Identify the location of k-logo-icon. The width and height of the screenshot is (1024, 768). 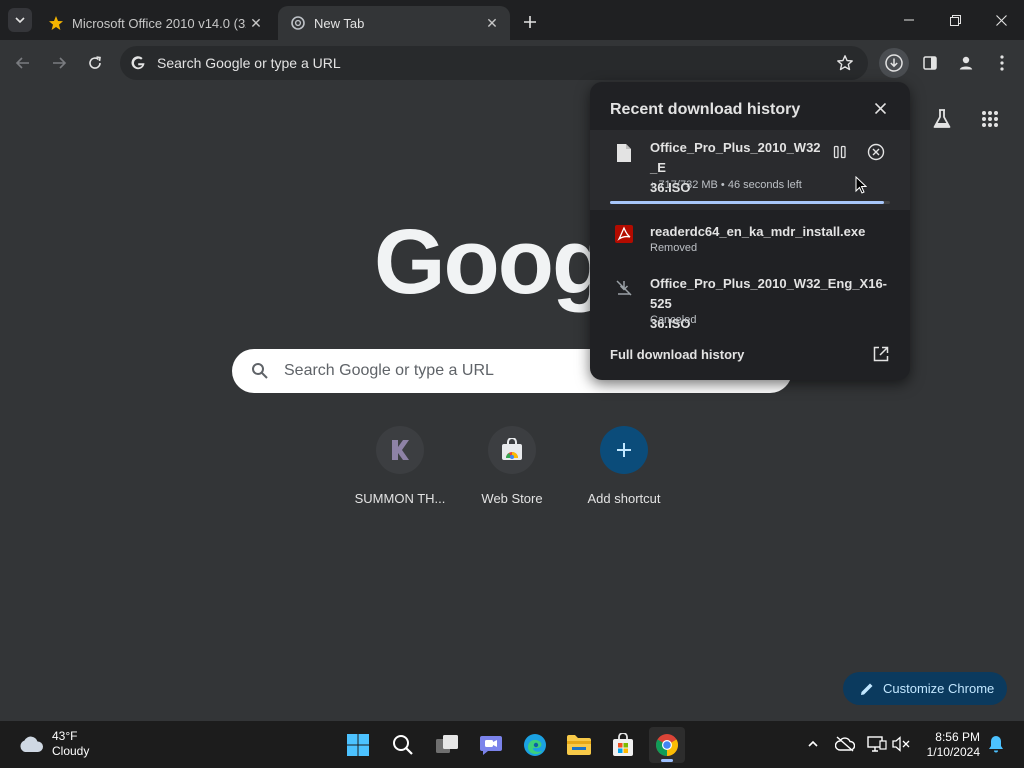
(400, 450).